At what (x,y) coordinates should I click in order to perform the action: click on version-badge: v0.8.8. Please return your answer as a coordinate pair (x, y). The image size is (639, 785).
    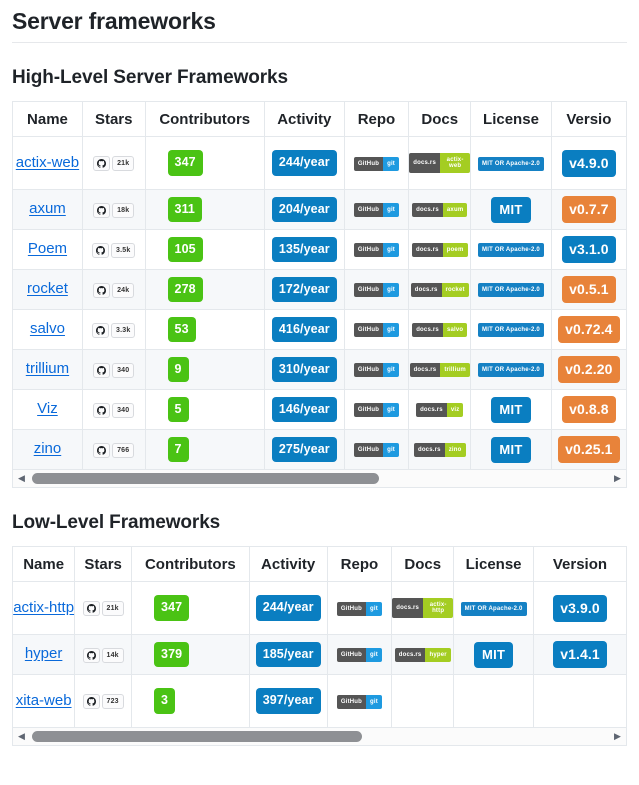
    Looking at the image, I should click on (589, 409).